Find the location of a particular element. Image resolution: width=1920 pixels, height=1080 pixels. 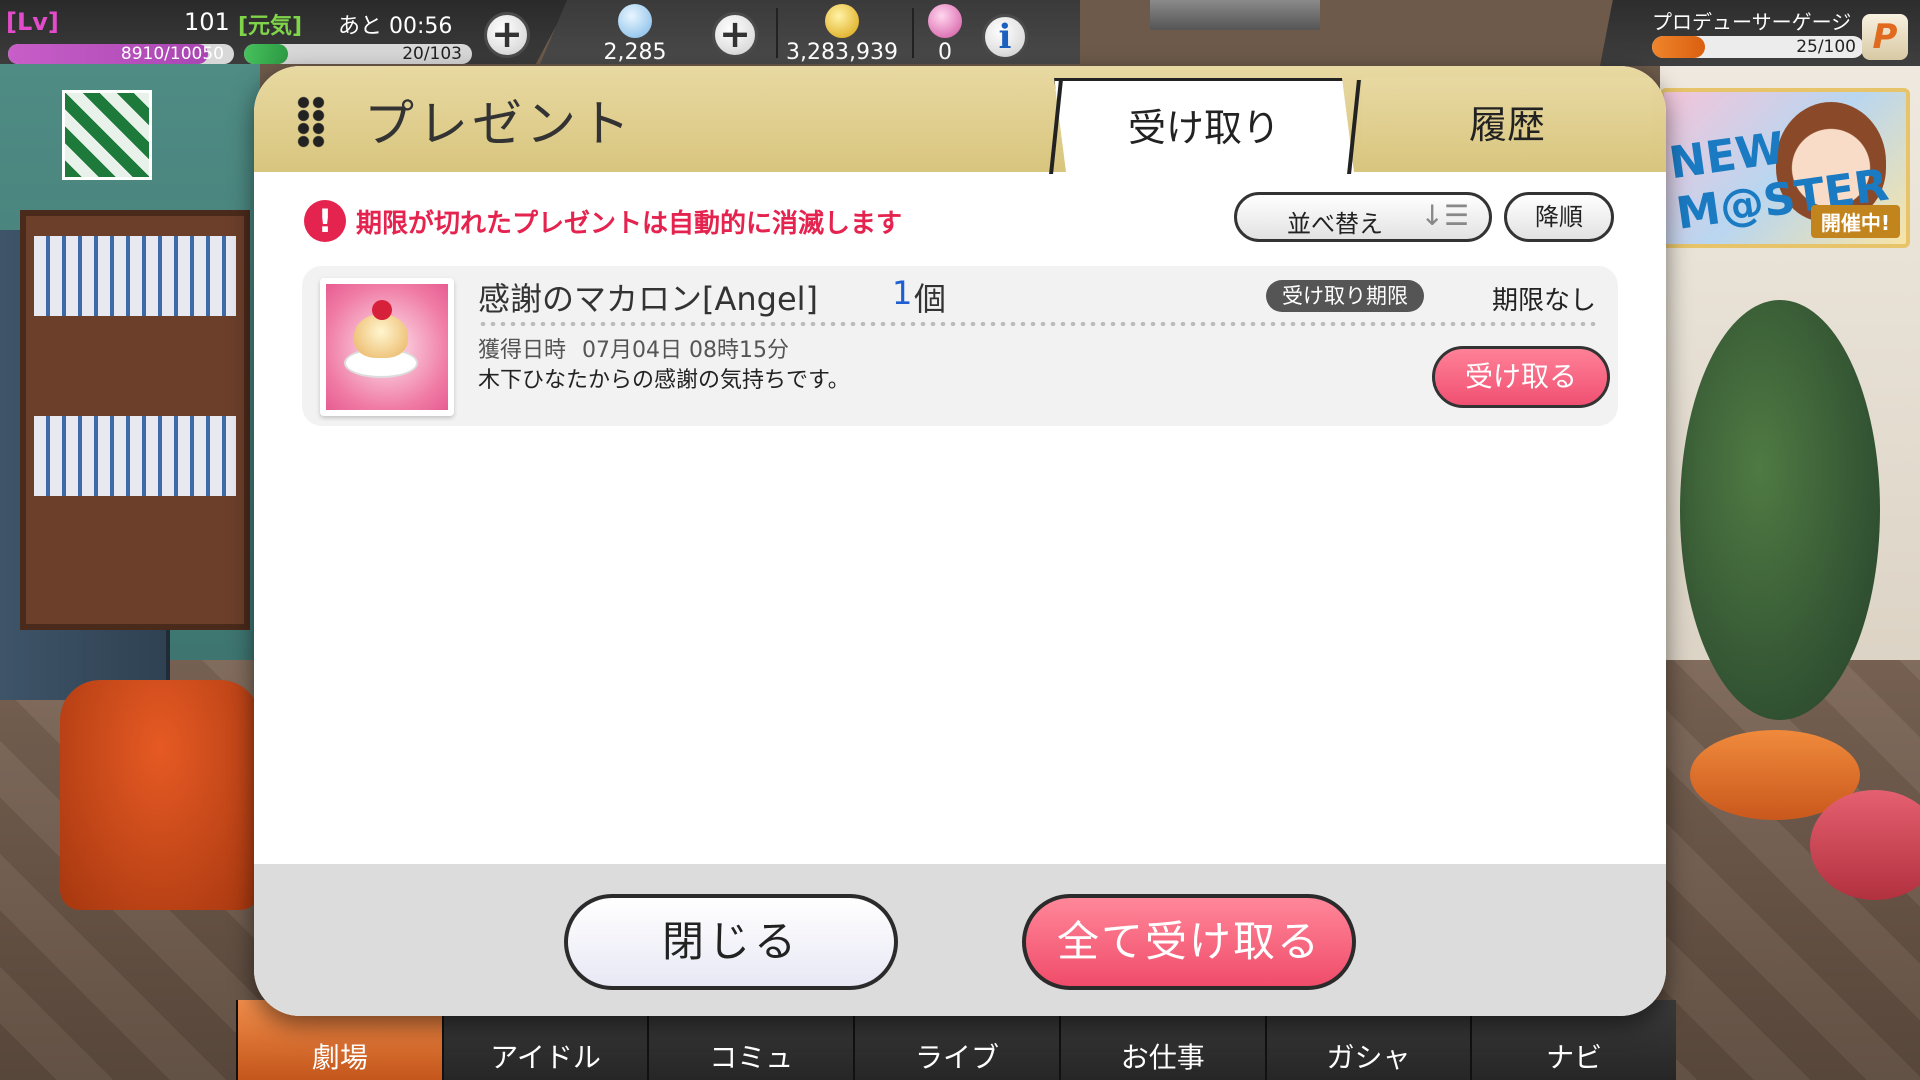

sort-icon: ↓☰ is located at coordinates (1444, 215).